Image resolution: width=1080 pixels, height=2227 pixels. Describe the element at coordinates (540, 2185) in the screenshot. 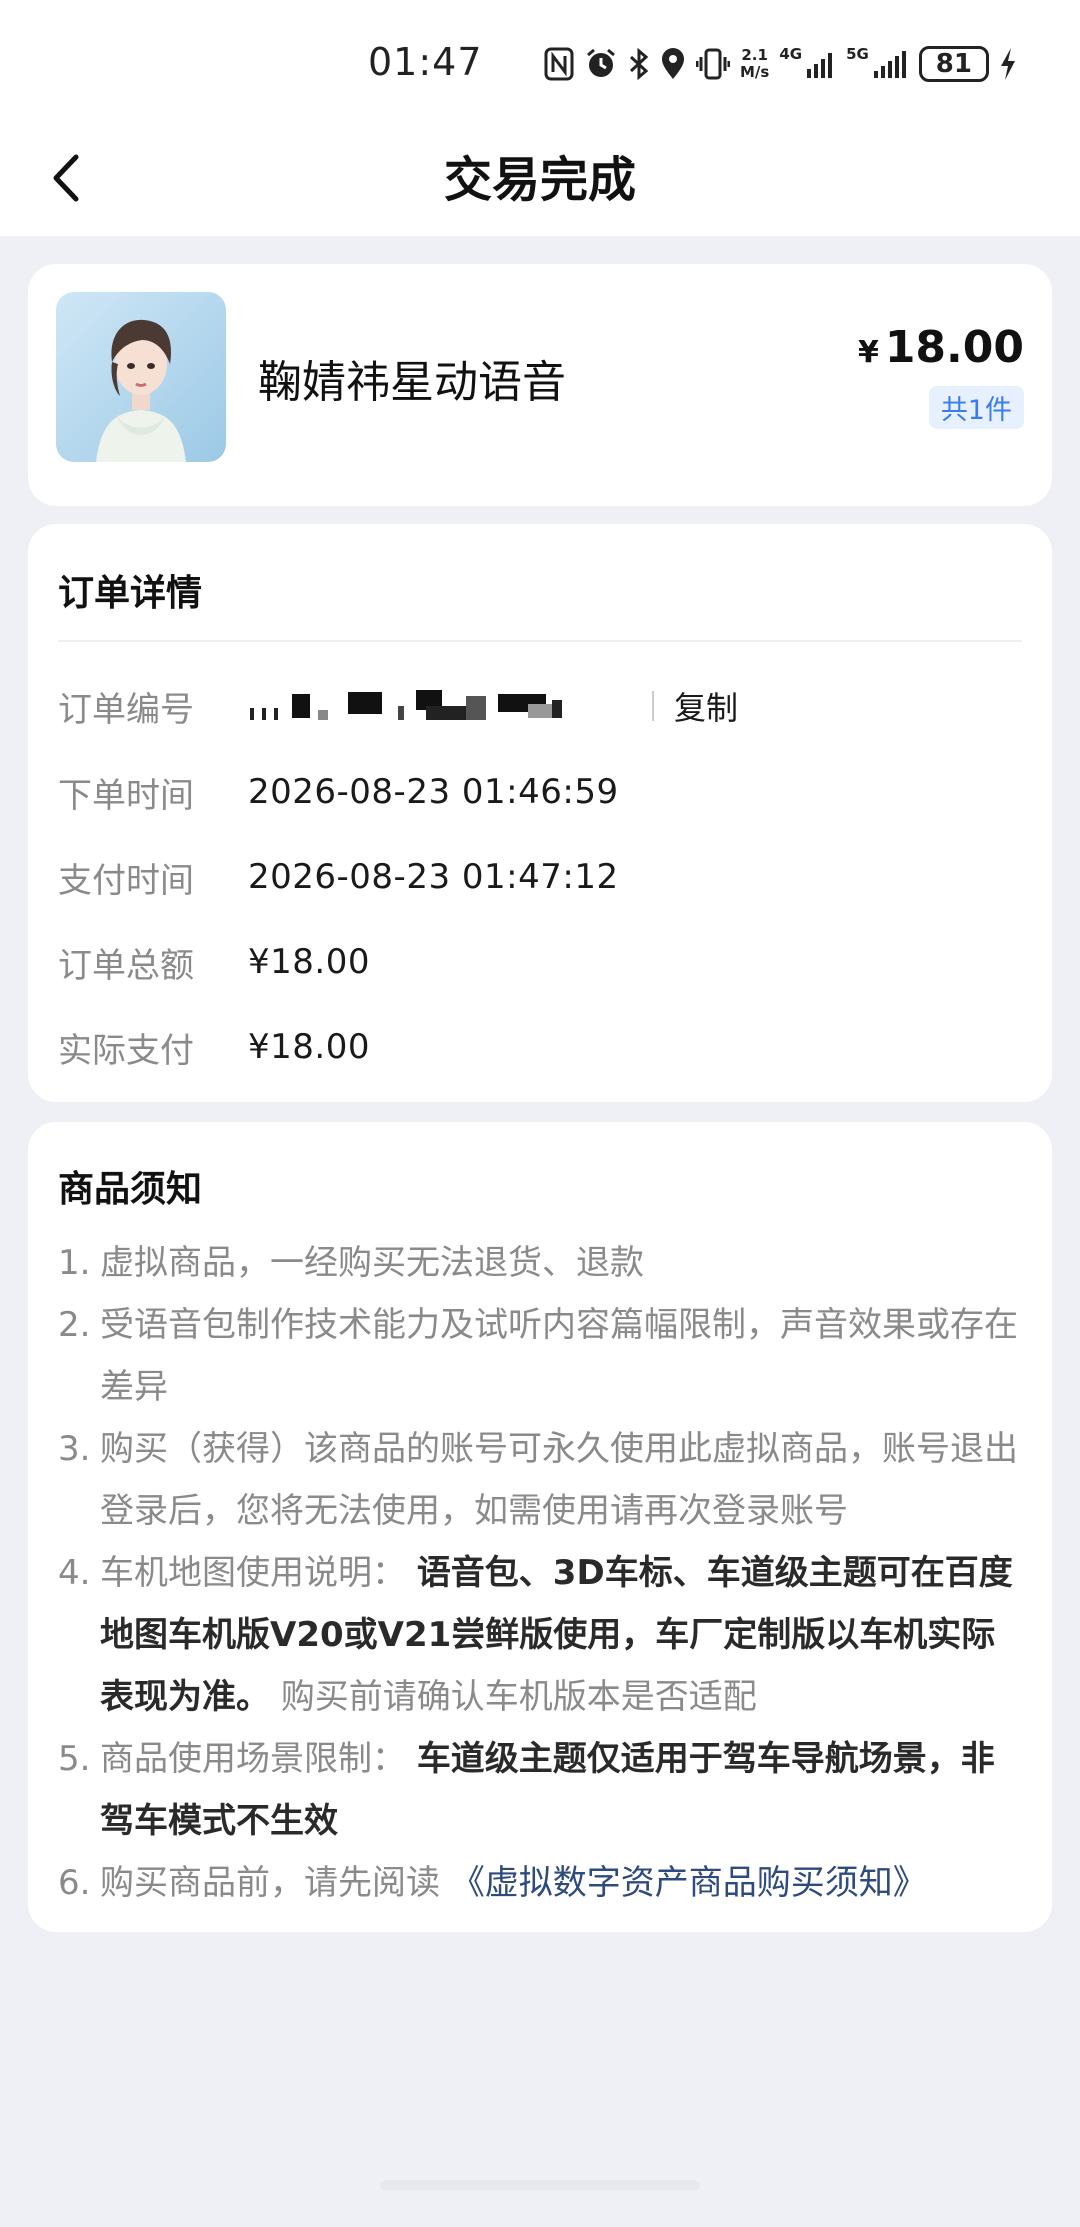

I see `home-indicator` at that location.